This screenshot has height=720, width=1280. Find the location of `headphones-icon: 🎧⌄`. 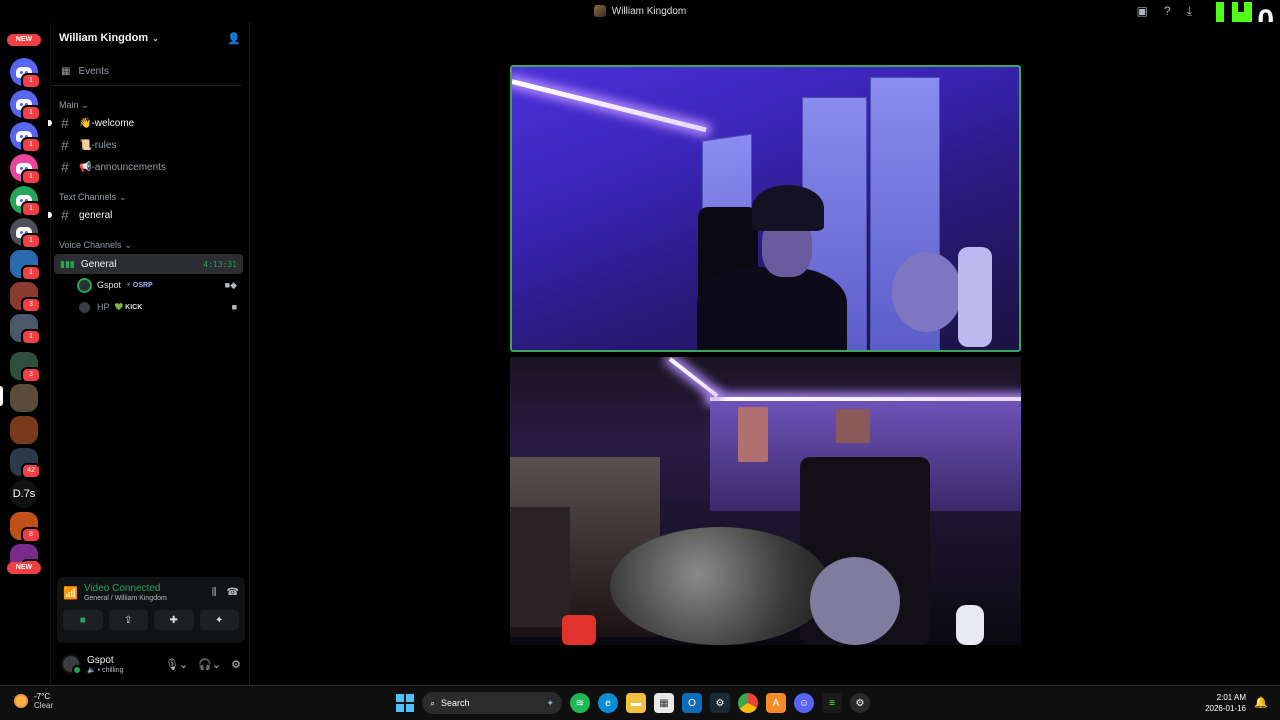

headphones-icon: 🎧⌄ is located at coordinates (209, 664).